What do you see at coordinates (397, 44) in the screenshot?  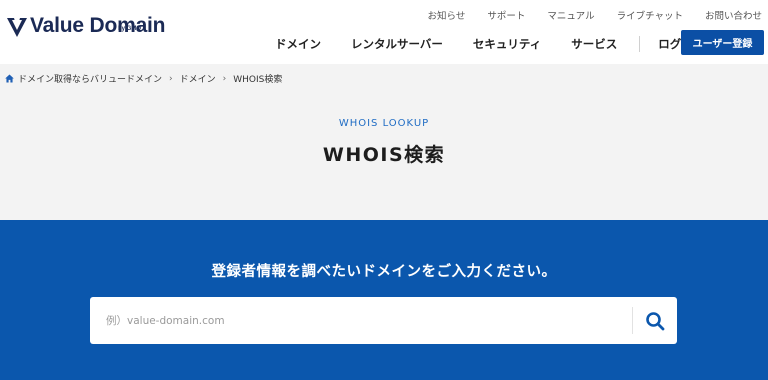 I see `nav-rental-server: レンタルサーバー` at bounding box center [397, 44].